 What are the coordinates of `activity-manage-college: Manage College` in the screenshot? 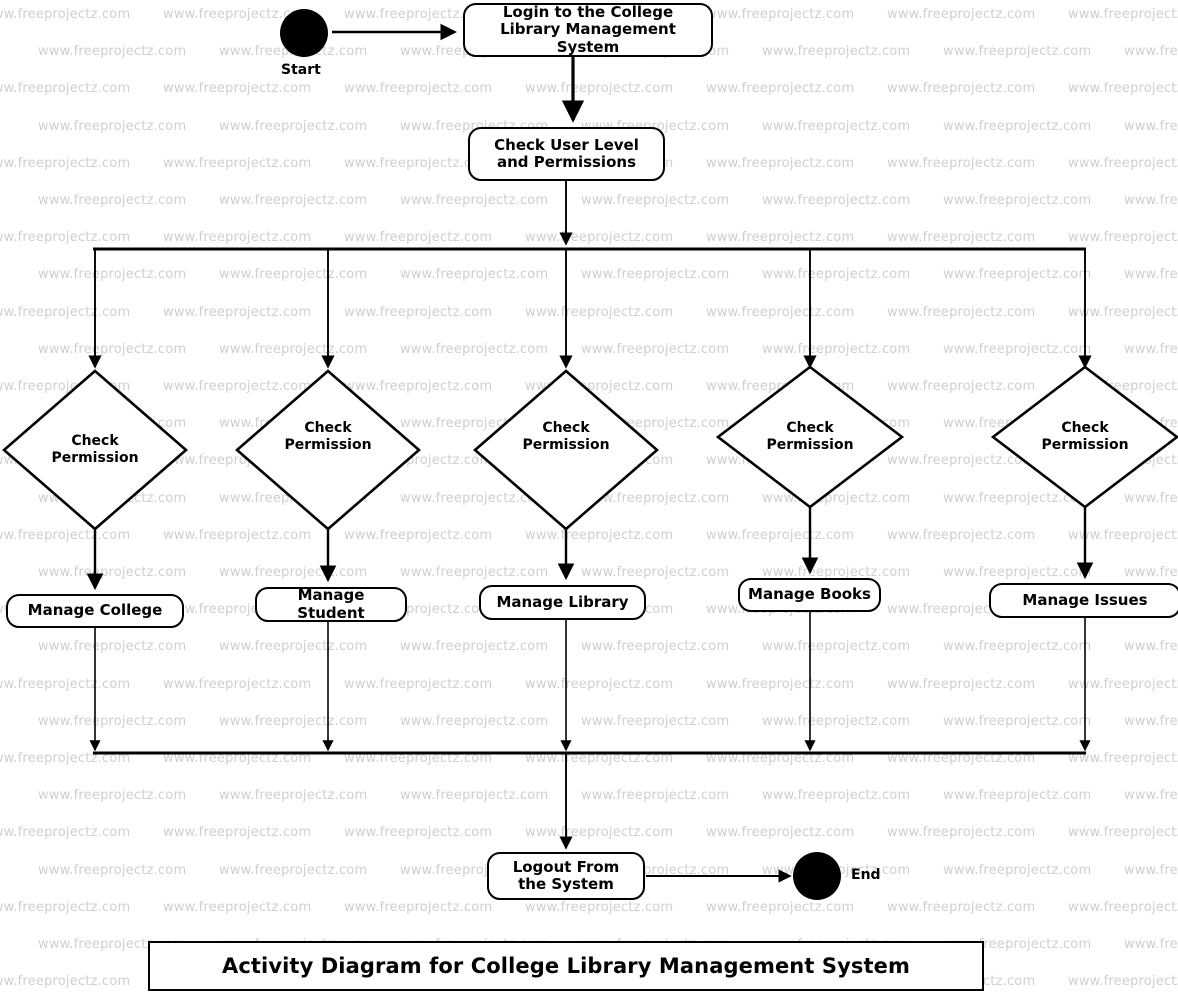 It's located at (95, 611).